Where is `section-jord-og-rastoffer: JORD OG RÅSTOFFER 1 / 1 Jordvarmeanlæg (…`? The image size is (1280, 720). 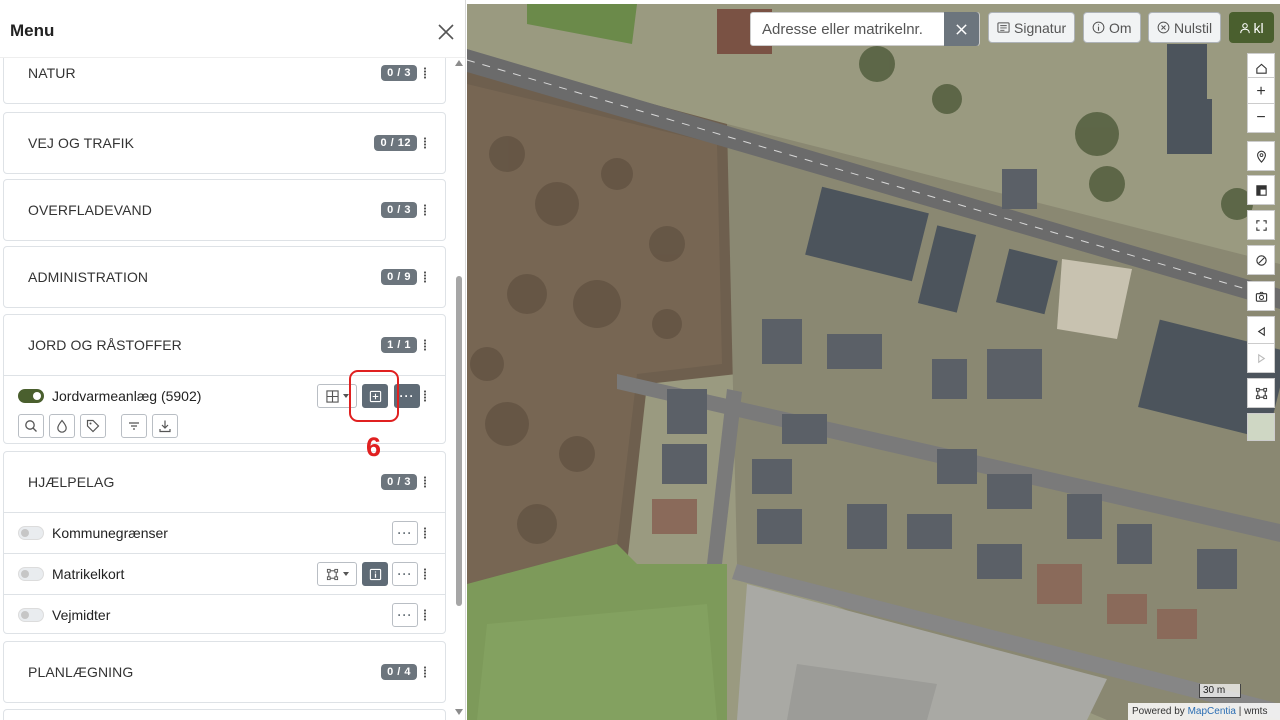 section-jord-og-rastoffer: JORD OG RÅSTOFFER 1 / 1 Jordvarmeanlæg (… is located at coordinates (224, 379).